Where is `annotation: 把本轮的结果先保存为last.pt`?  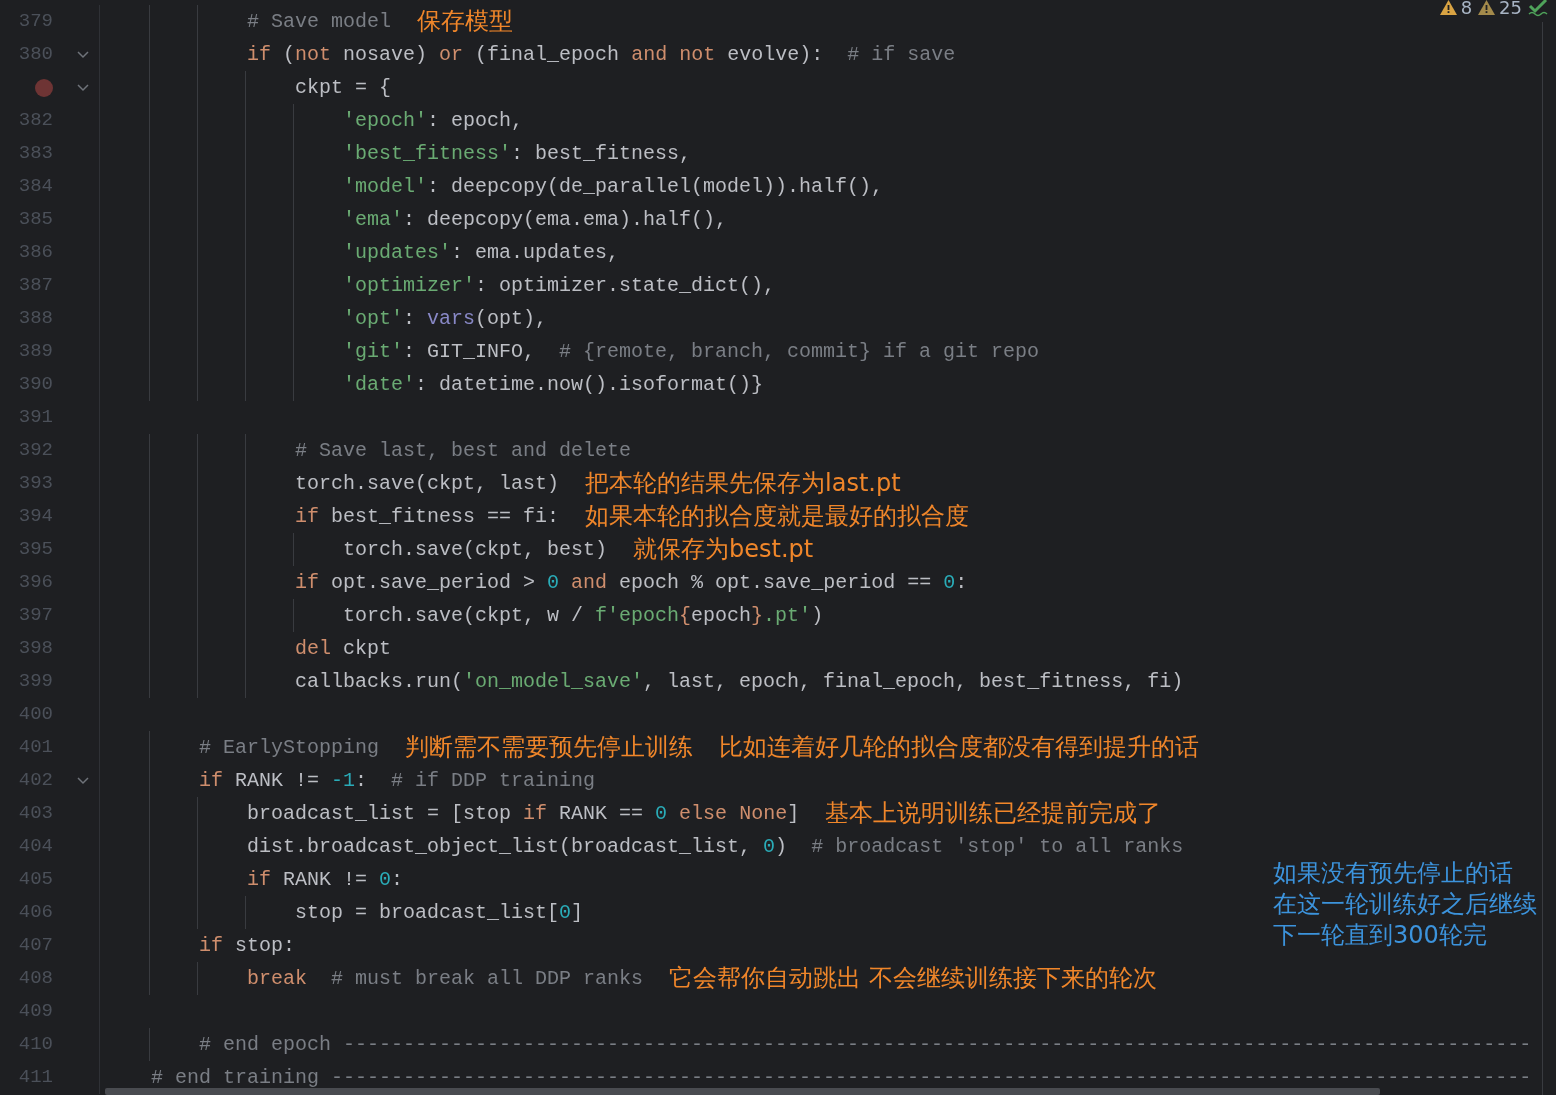
annotation: 把本轮的结果先保存为last.pt is located at coordinates (743, 483).